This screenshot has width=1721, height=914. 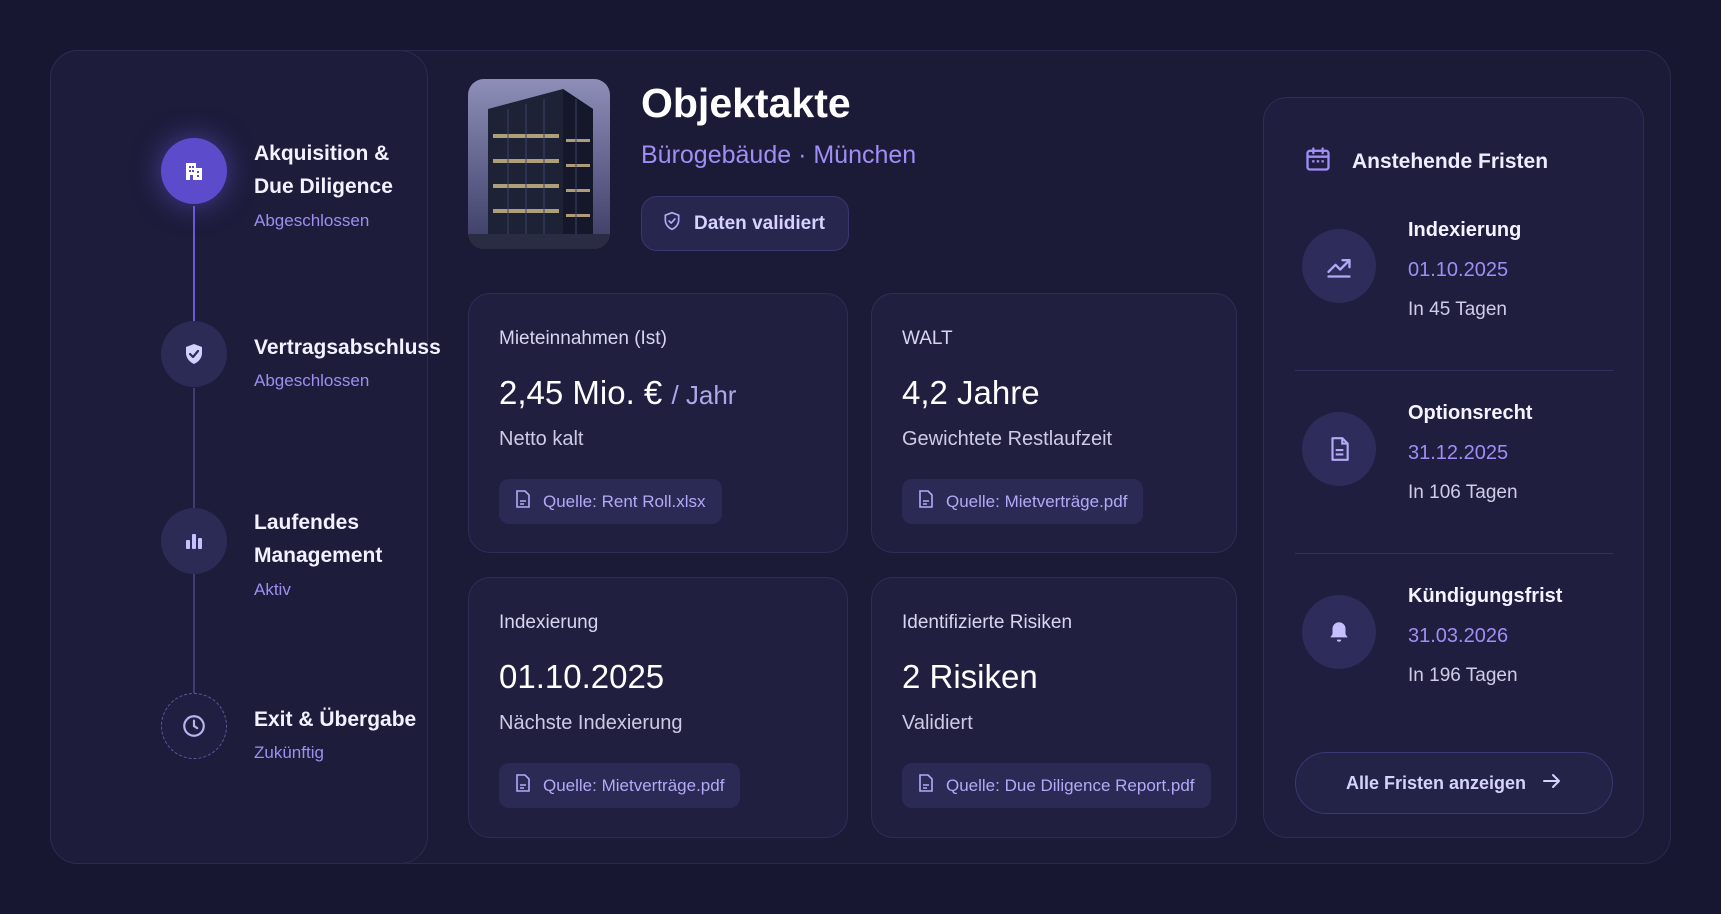 What do you see at coordinates (746, 103) in the screenshot?
I see `page-title: Objektakte` at bounding box center [746, 103].